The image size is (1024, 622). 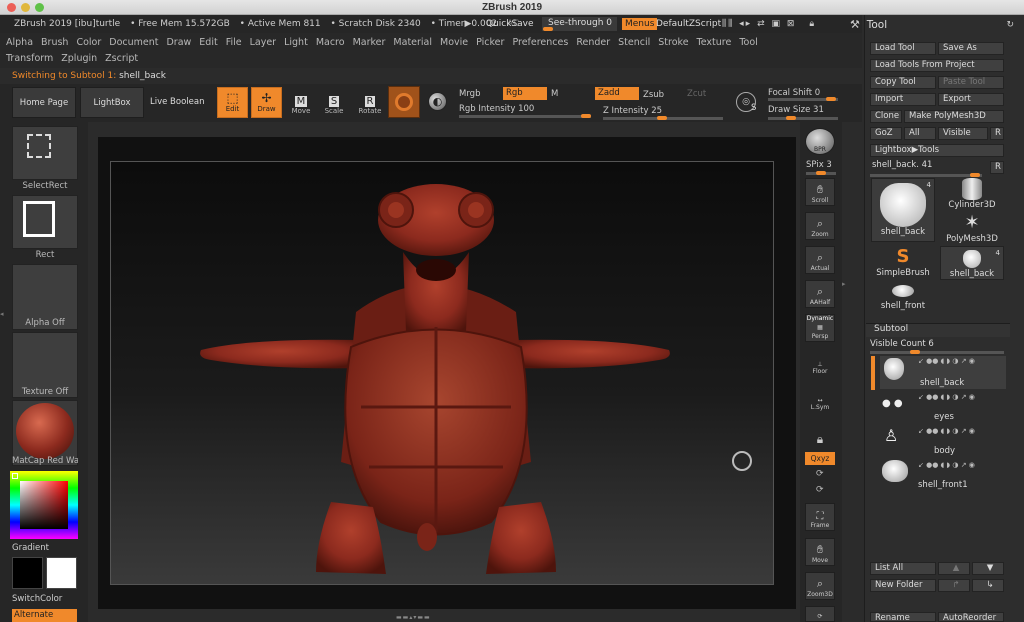 What do you see at coordinates (903, 568) in the screenshot?
I see `list-all-button: List All` at bounding box center [903, 568].